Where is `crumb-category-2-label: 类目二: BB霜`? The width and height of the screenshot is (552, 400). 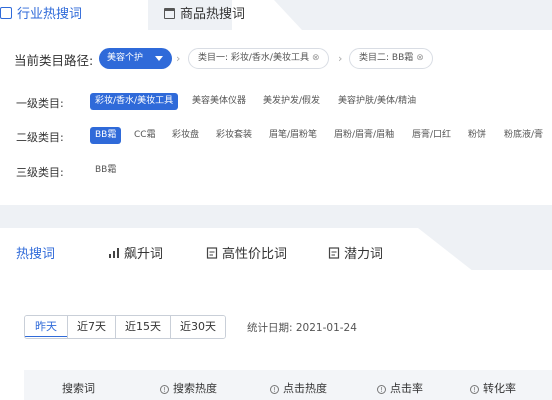 crumb-category-2-label: 类目二: BB霜 is located at coordinates (386, 58).